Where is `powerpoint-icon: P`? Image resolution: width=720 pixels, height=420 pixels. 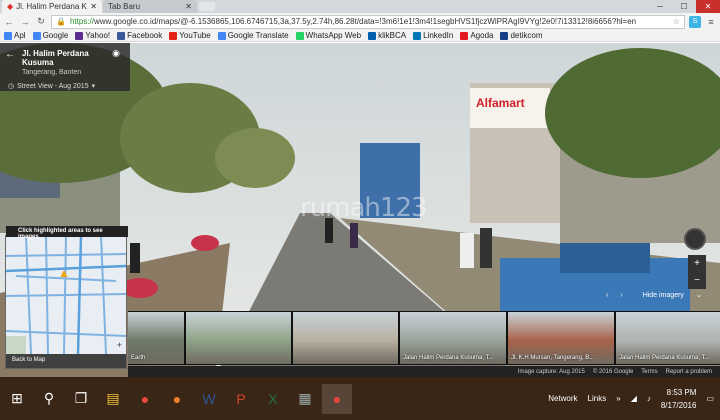
powerpoint-icon: P is located at coordinates (241, 399).